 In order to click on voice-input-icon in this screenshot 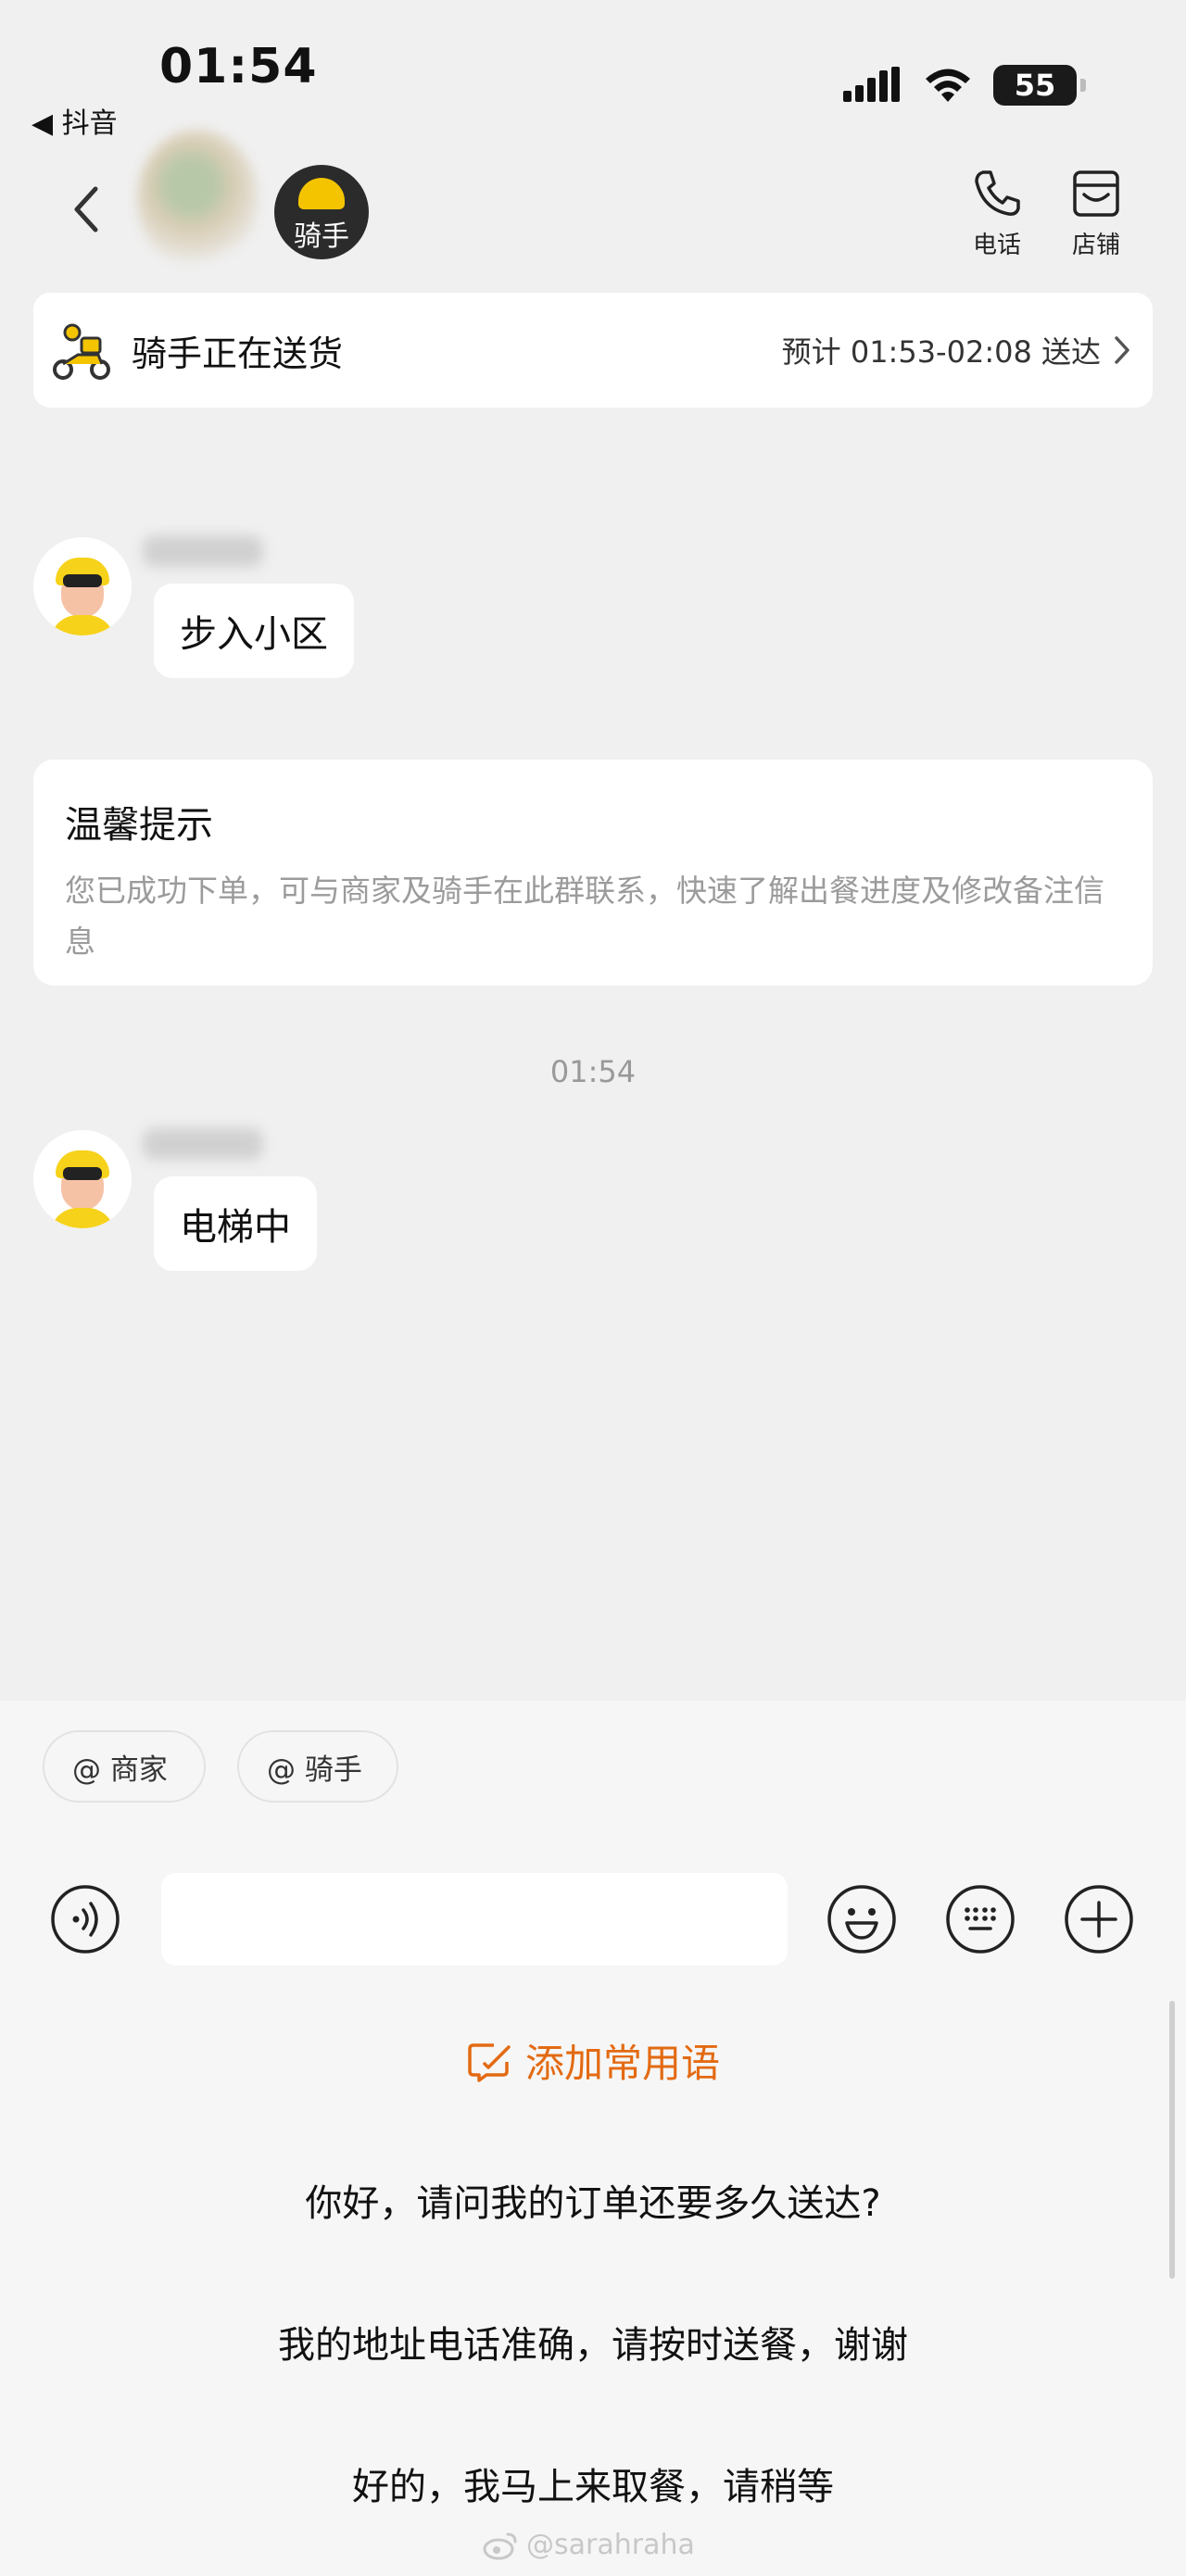, I will do `click(85, 1919)`.